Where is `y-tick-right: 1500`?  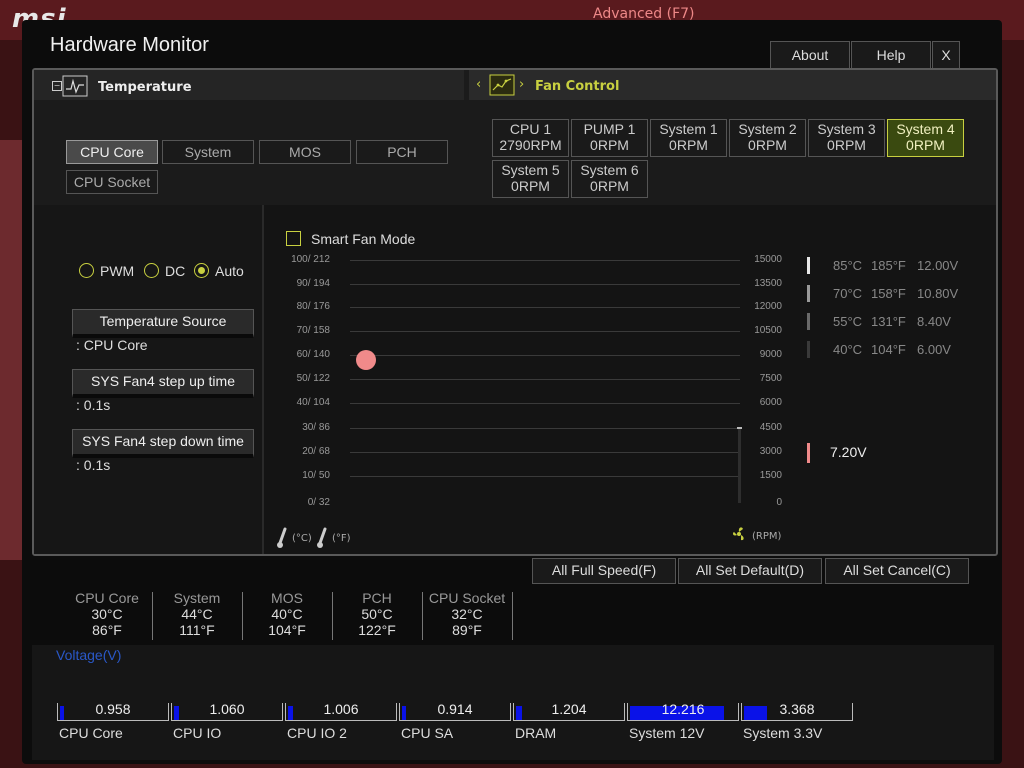 y-tick-right: 1500 is located at coordinates (770, 475).